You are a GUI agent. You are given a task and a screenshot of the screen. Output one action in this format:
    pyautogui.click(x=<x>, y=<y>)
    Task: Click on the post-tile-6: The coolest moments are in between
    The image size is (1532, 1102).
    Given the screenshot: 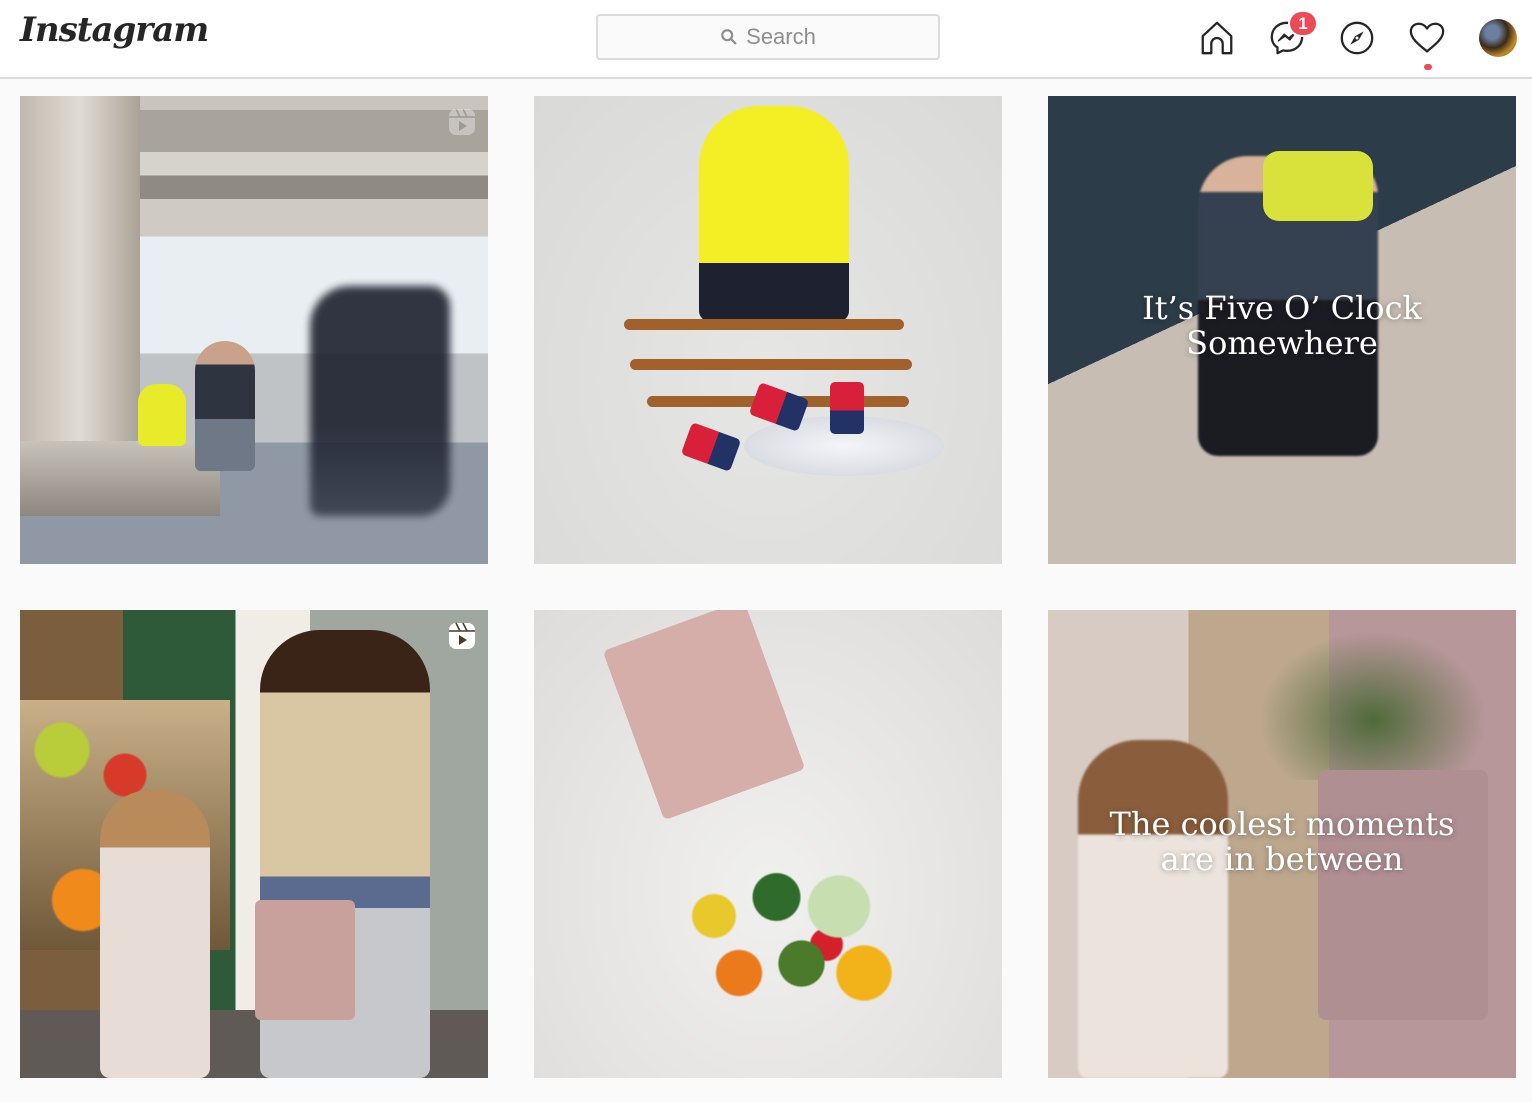 What is the action you would take?
    pyautogui.click(x=1282, y=844)
    